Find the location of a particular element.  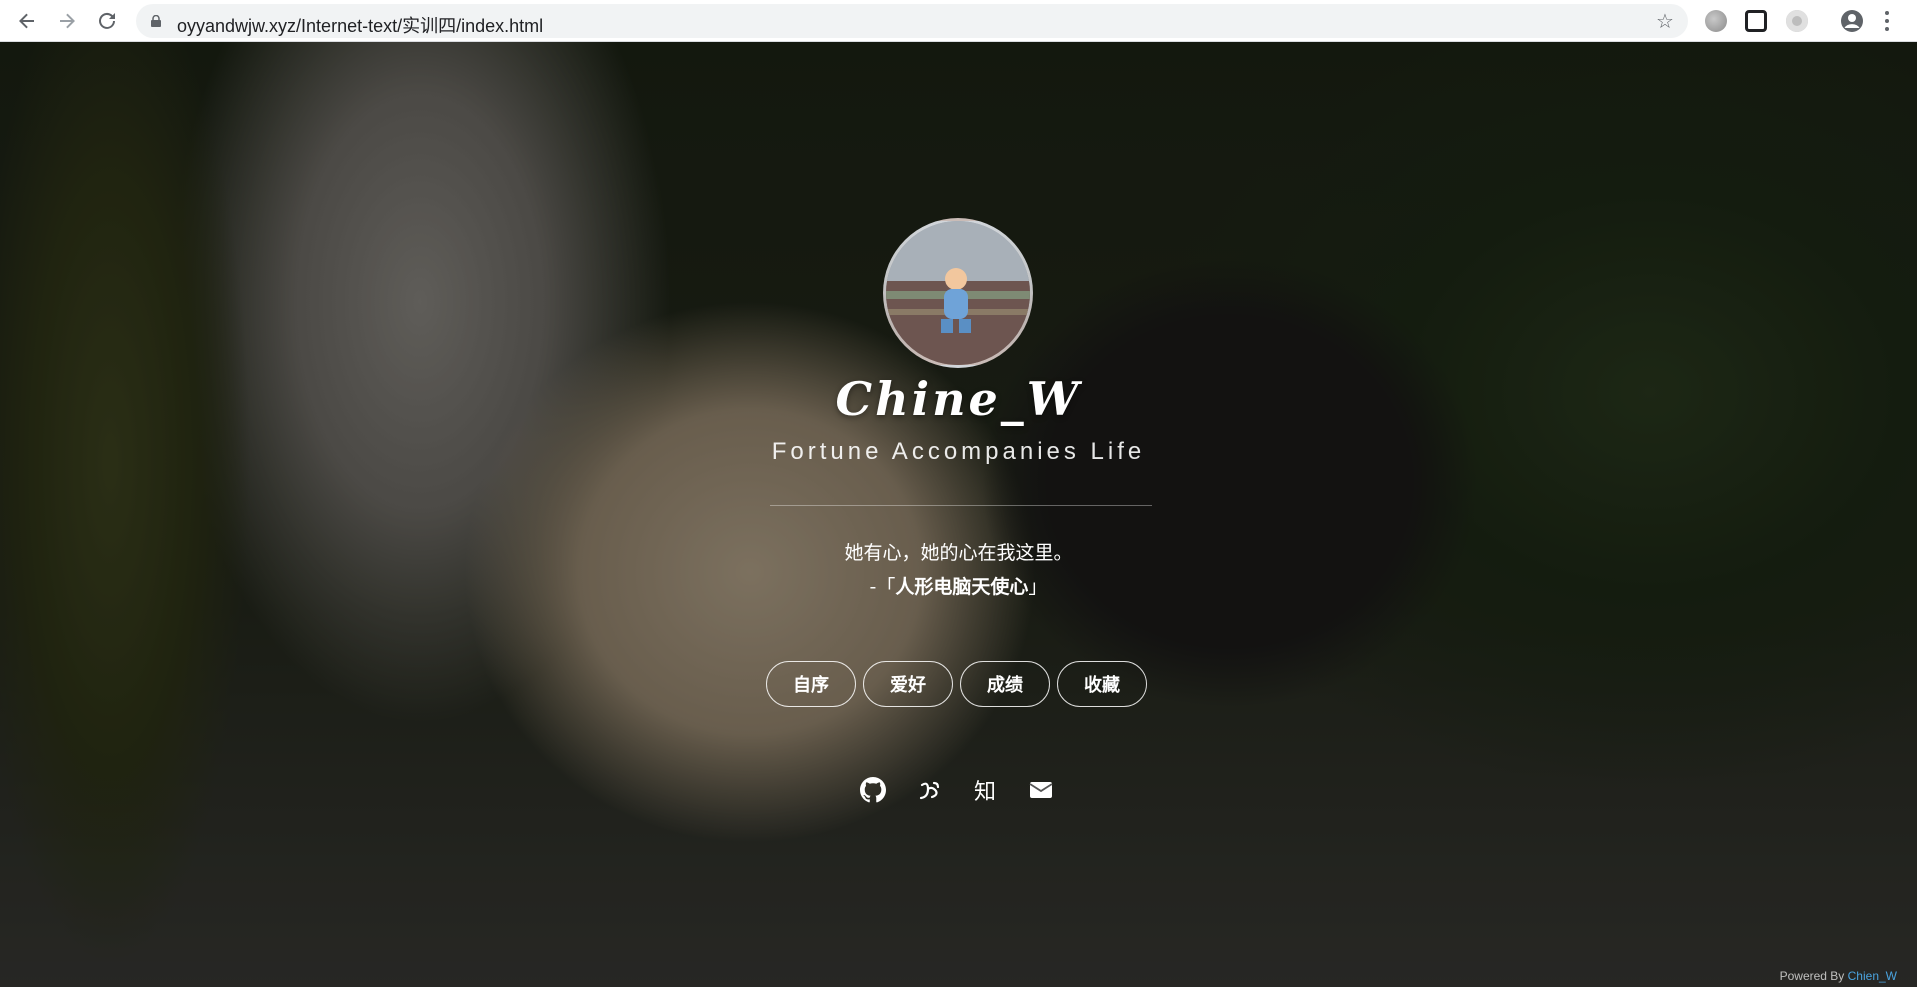

nav-button-preface: 自序 is located at coordinates (811, 684).